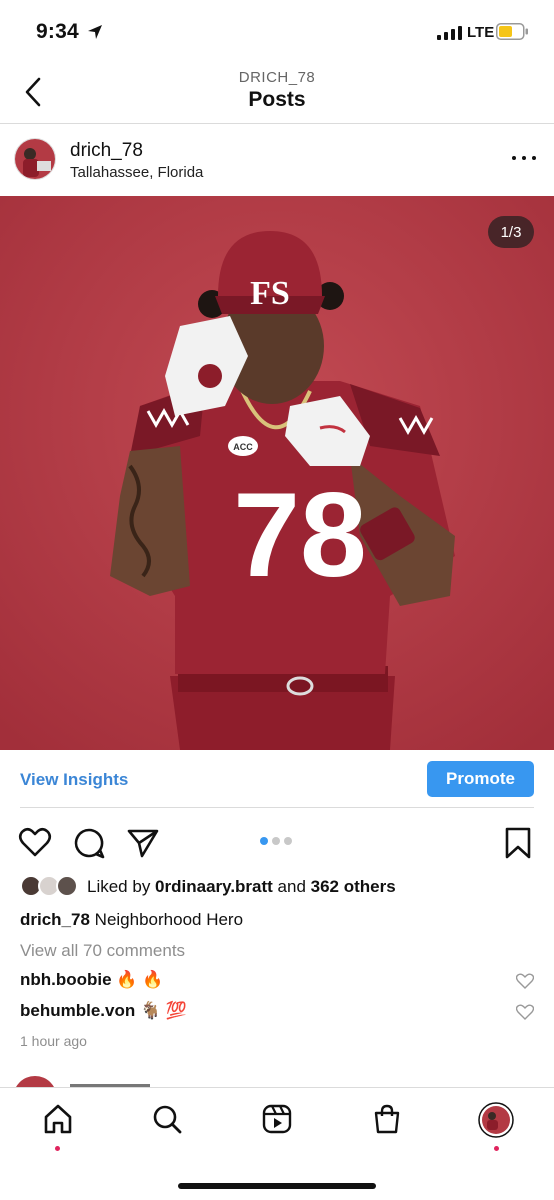 Image resolution: width=554 pixels, height=1200 pixels. I want to click on likes-others: 362 others, so click(353, 886).